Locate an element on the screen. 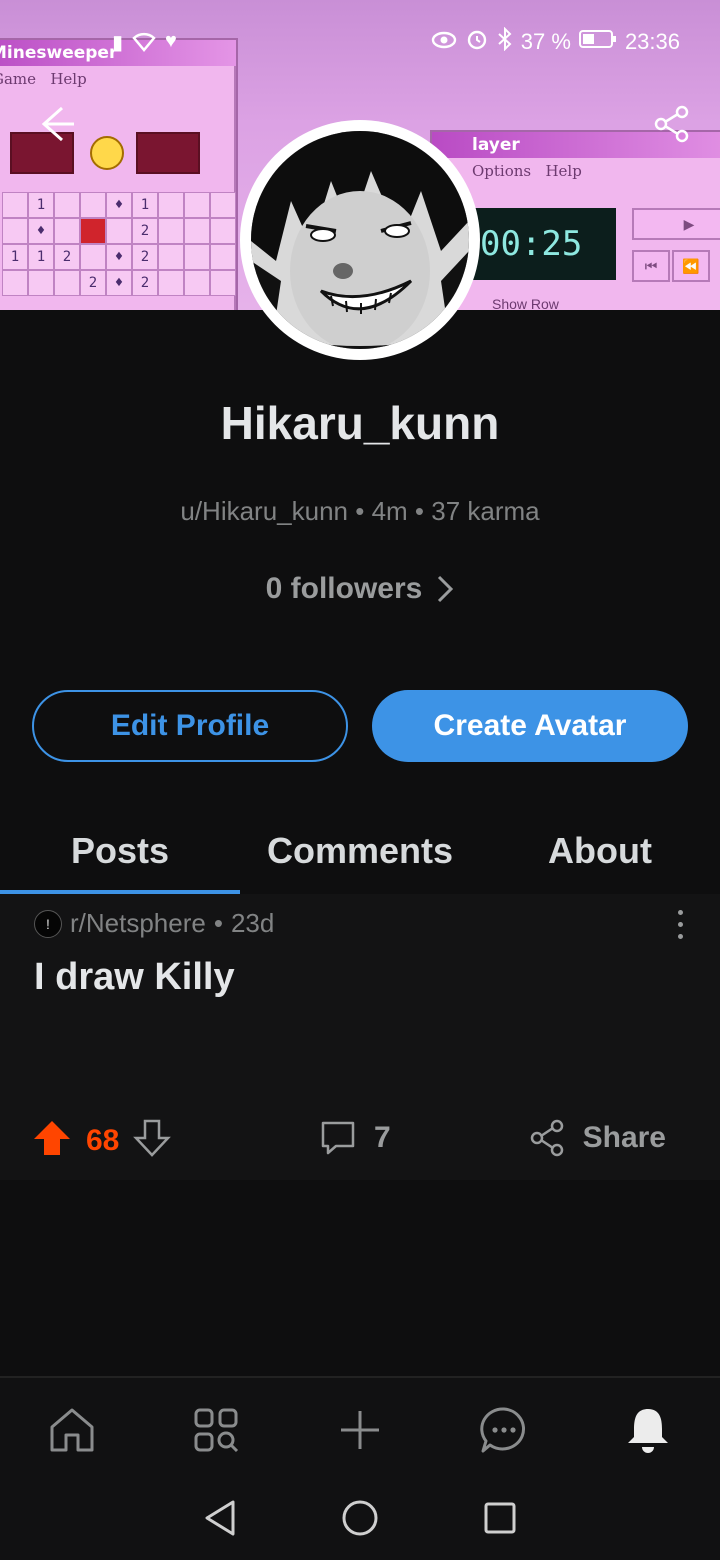  nav-communities is located at coordinates (216, 1430).